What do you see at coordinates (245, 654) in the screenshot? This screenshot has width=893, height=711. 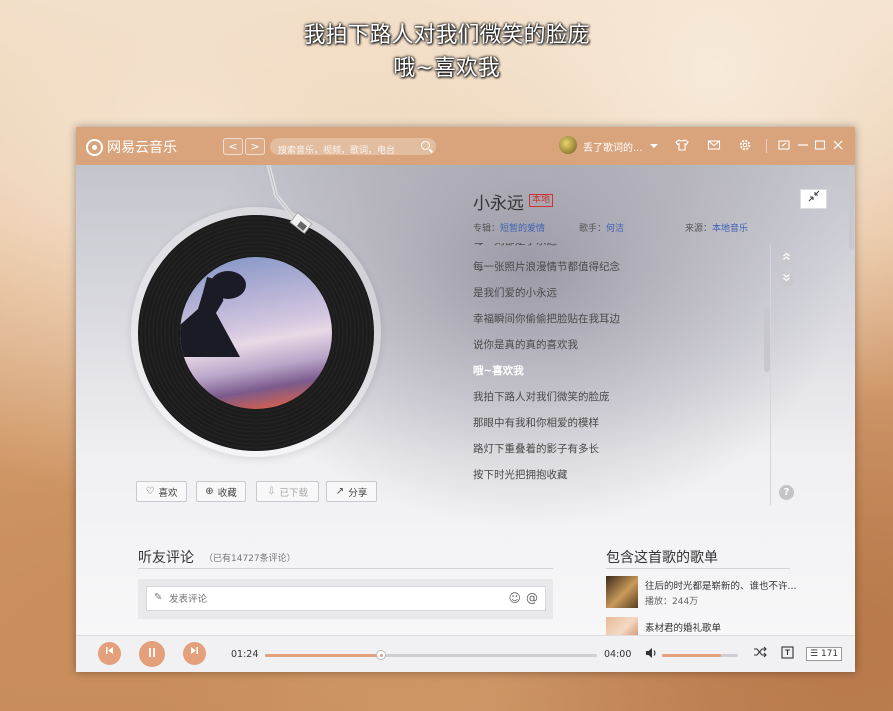 I see `current-time: 01:24` at bounding box center [245, 654].